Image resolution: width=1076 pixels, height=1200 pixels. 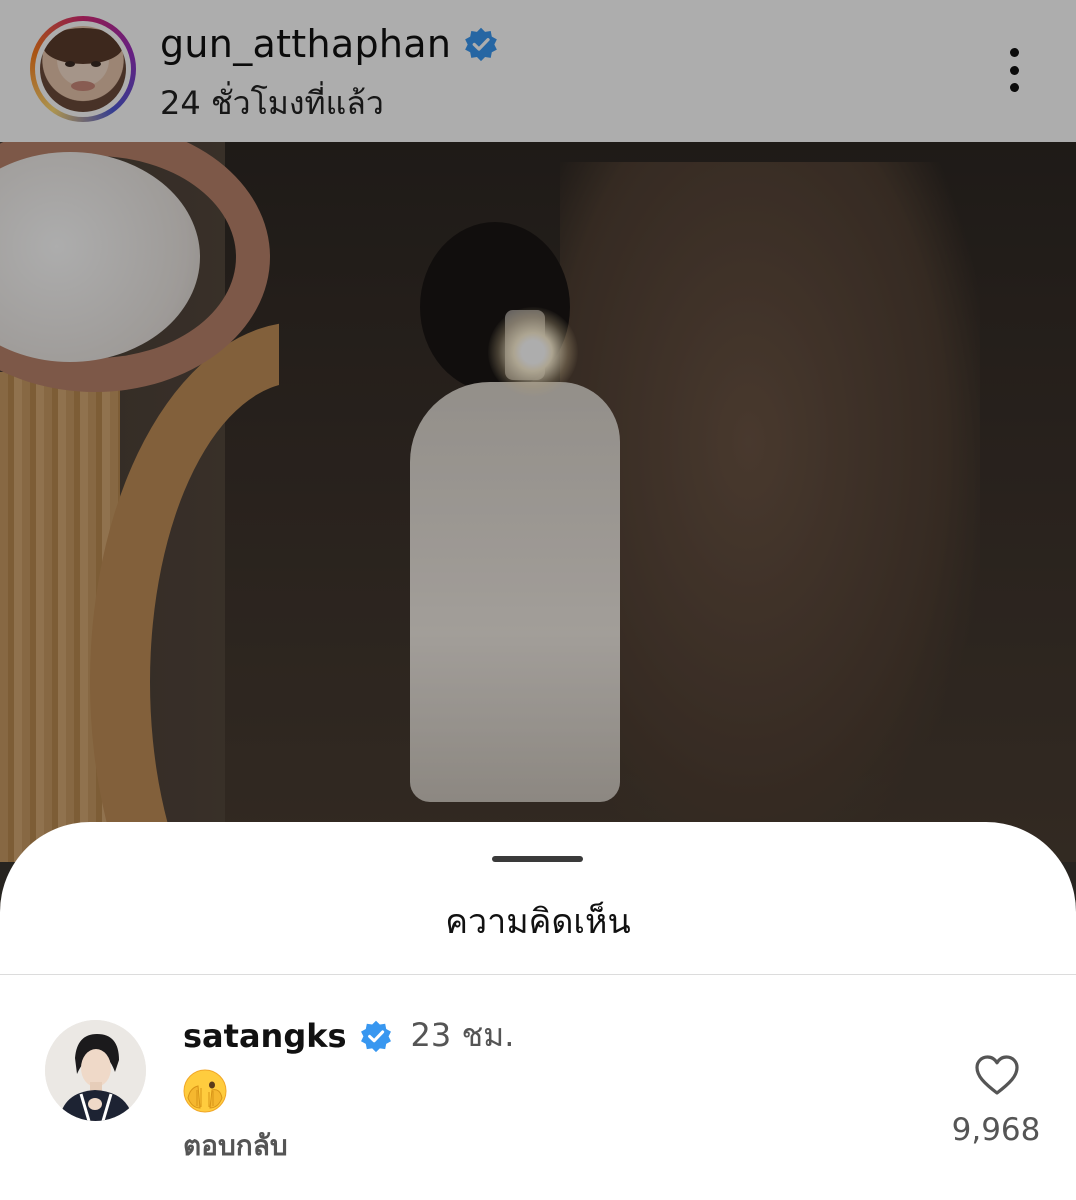 I want to click on comment-header: satangks 23 ชม., so click(x=348, y=1035).